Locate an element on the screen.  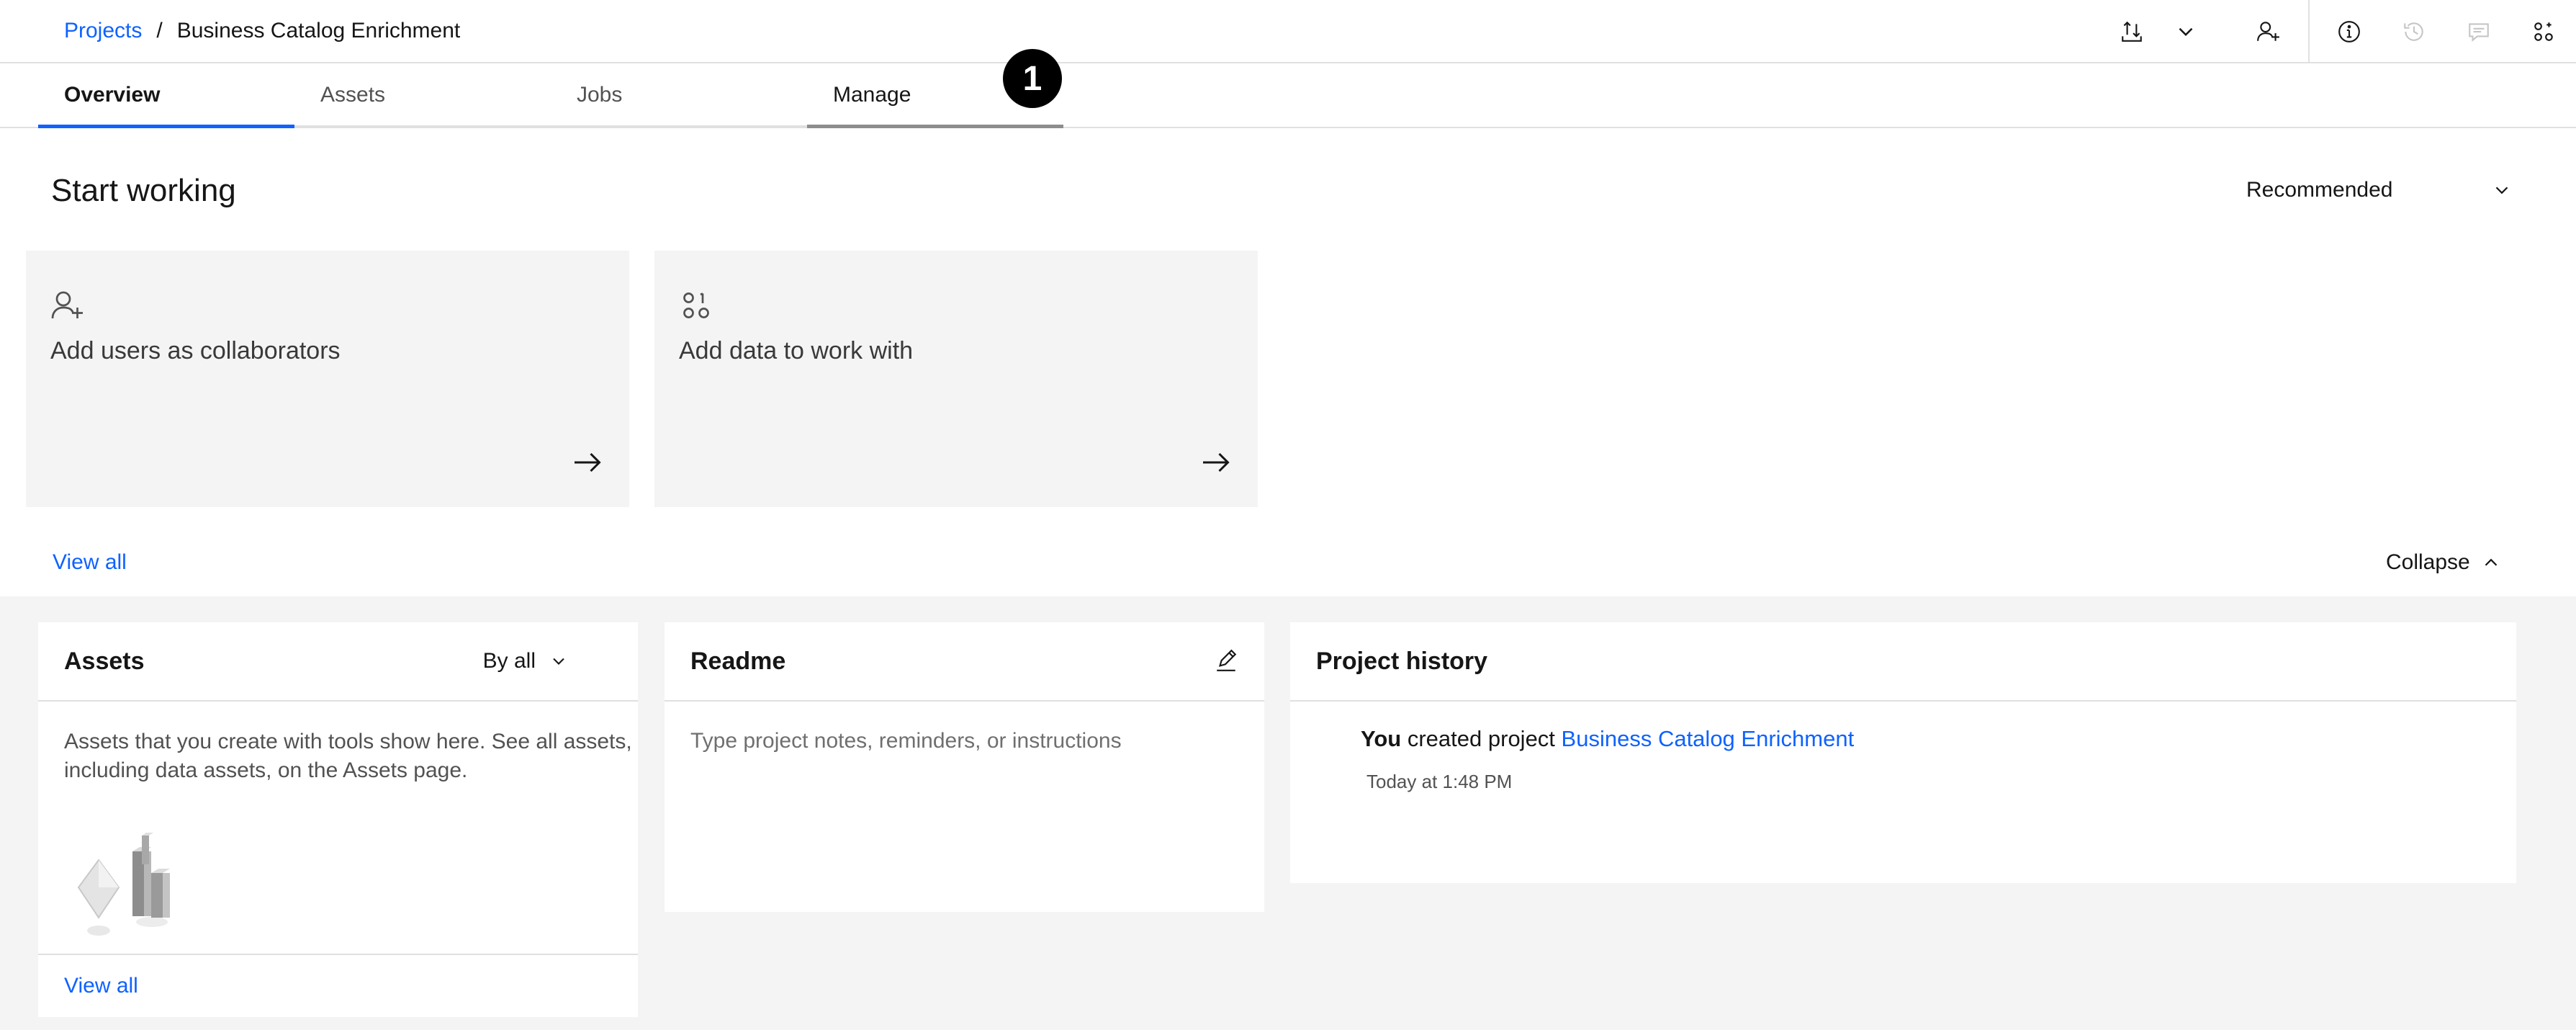
recommended-dropdown: Recommended is located at coordinates (2379, 190).